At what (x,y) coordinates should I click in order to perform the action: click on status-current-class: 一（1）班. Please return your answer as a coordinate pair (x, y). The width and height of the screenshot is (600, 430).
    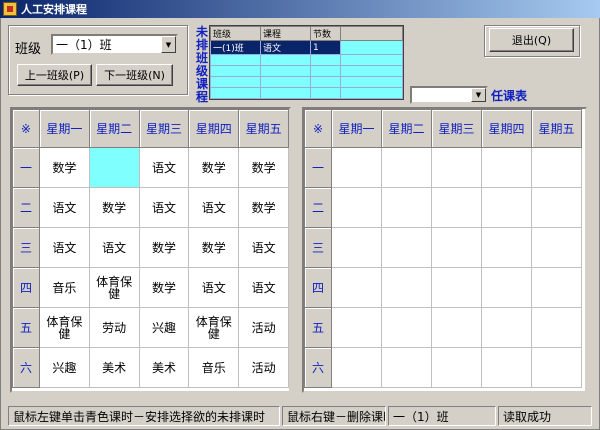
    Looking at the image, I should click on (442, 416).